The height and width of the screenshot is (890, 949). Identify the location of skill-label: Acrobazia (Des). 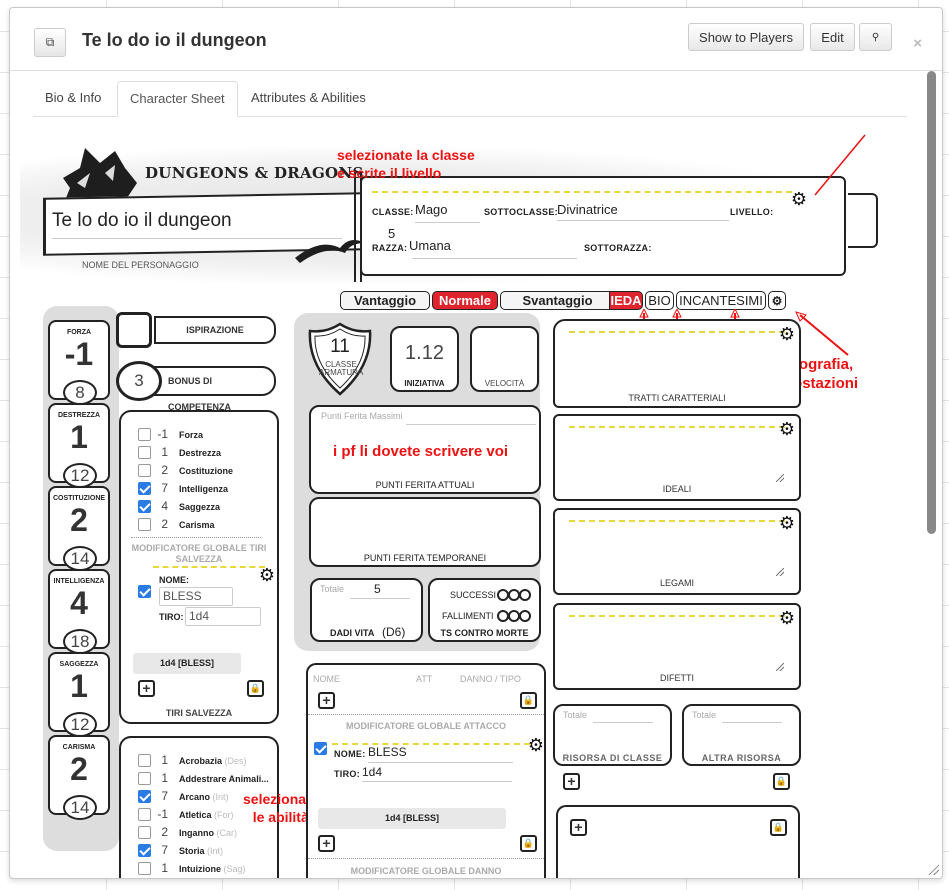
(213, 761).